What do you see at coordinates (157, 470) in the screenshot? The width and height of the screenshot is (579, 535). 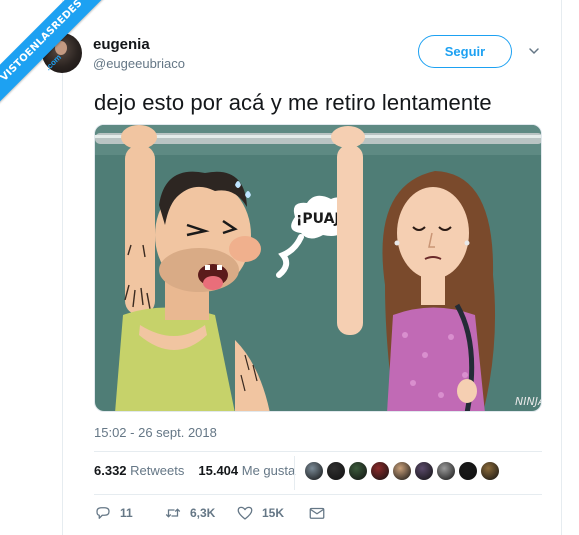 I see `retweets-label: Retweets` at bounding box center [157, 470].